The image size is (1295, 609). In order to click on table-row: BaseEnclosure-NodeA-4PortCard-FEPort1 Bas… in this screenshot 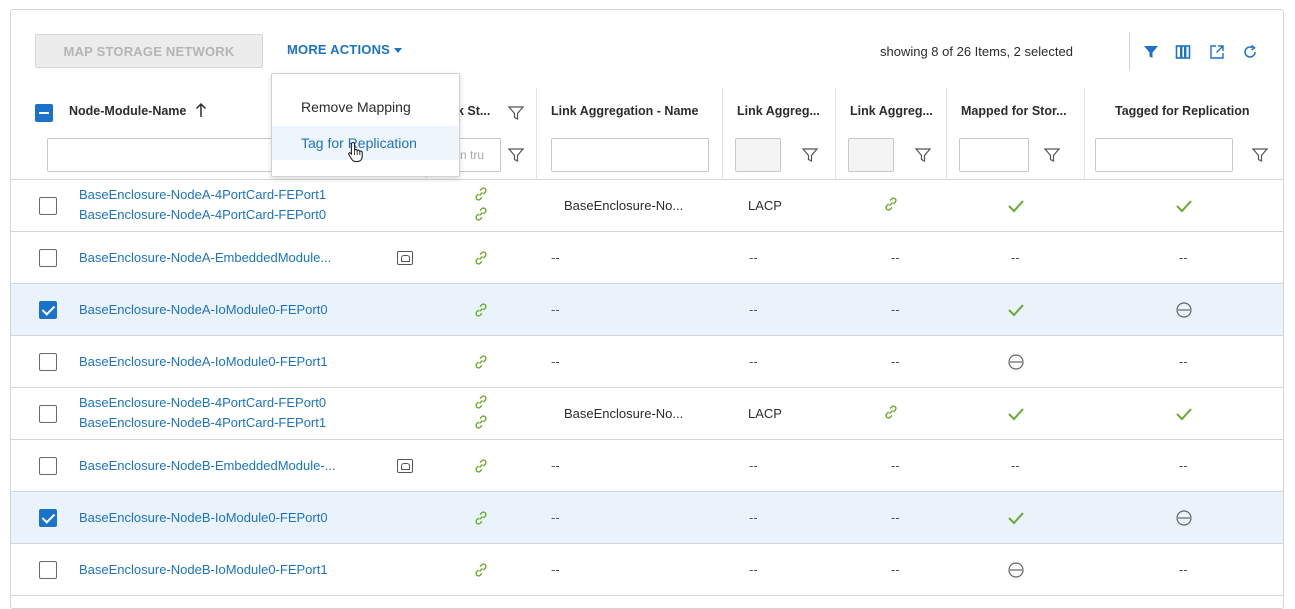, I will do `click(647, 206)`.